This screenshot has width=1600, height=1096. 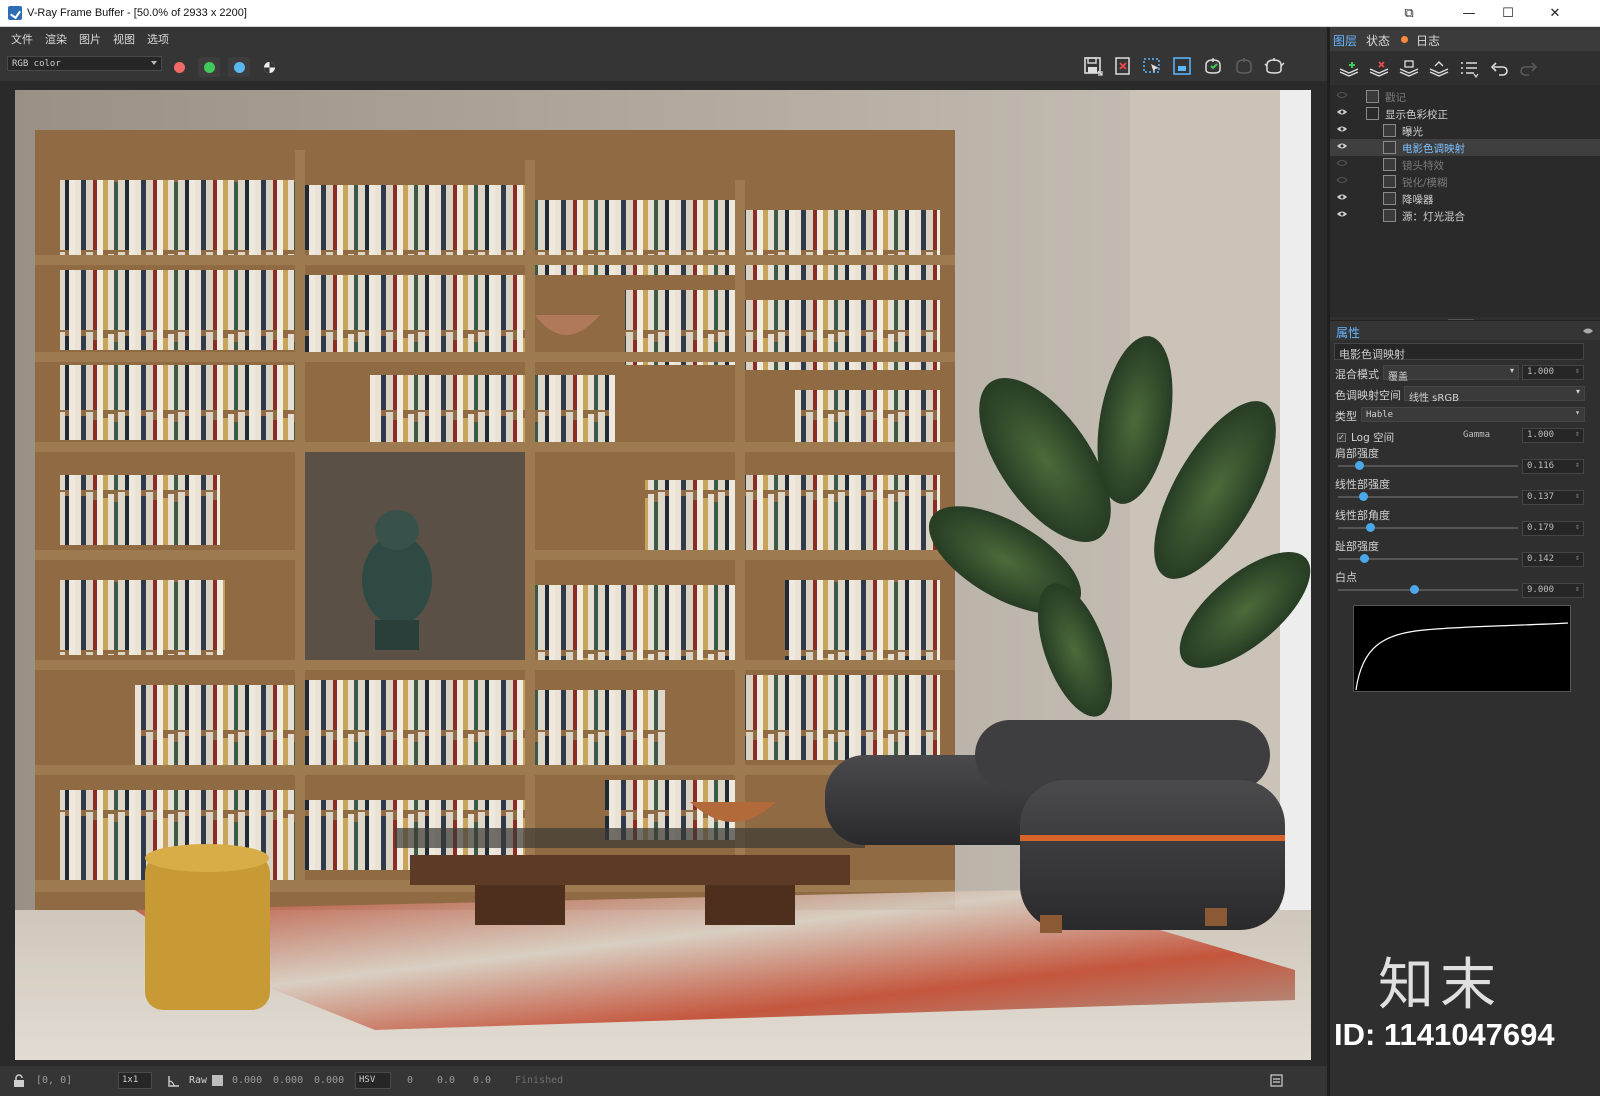 What do you see at coordinates (269, 67) in the screenshot?
I see `alpha-channel-button` at bounding box center [269, 67].